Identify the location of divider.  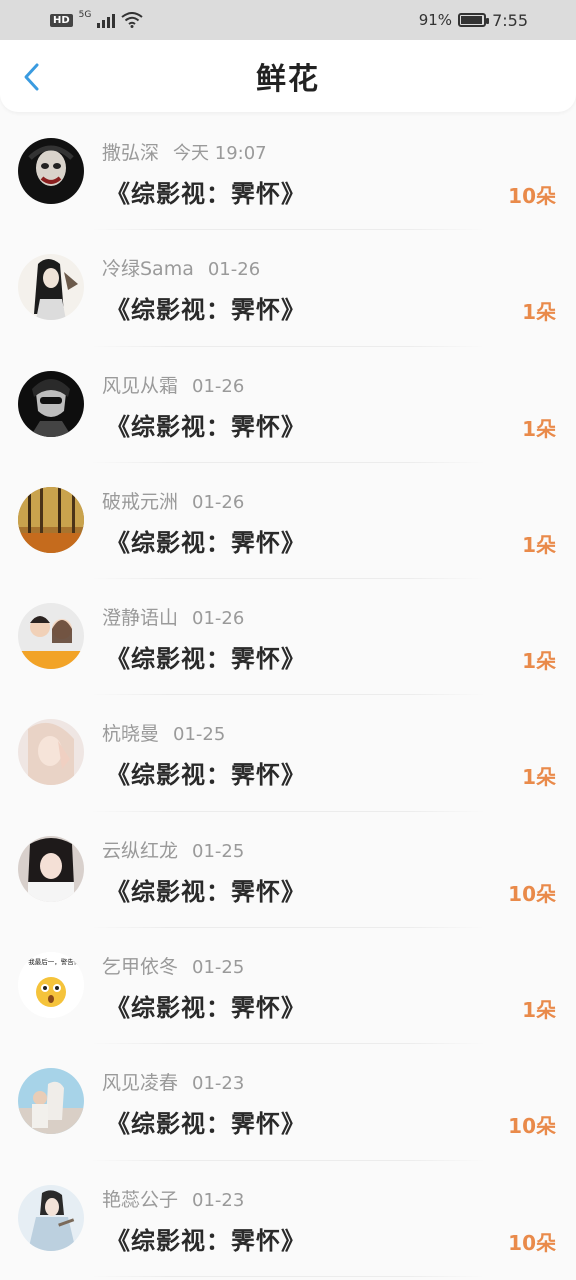
(288, 1276).